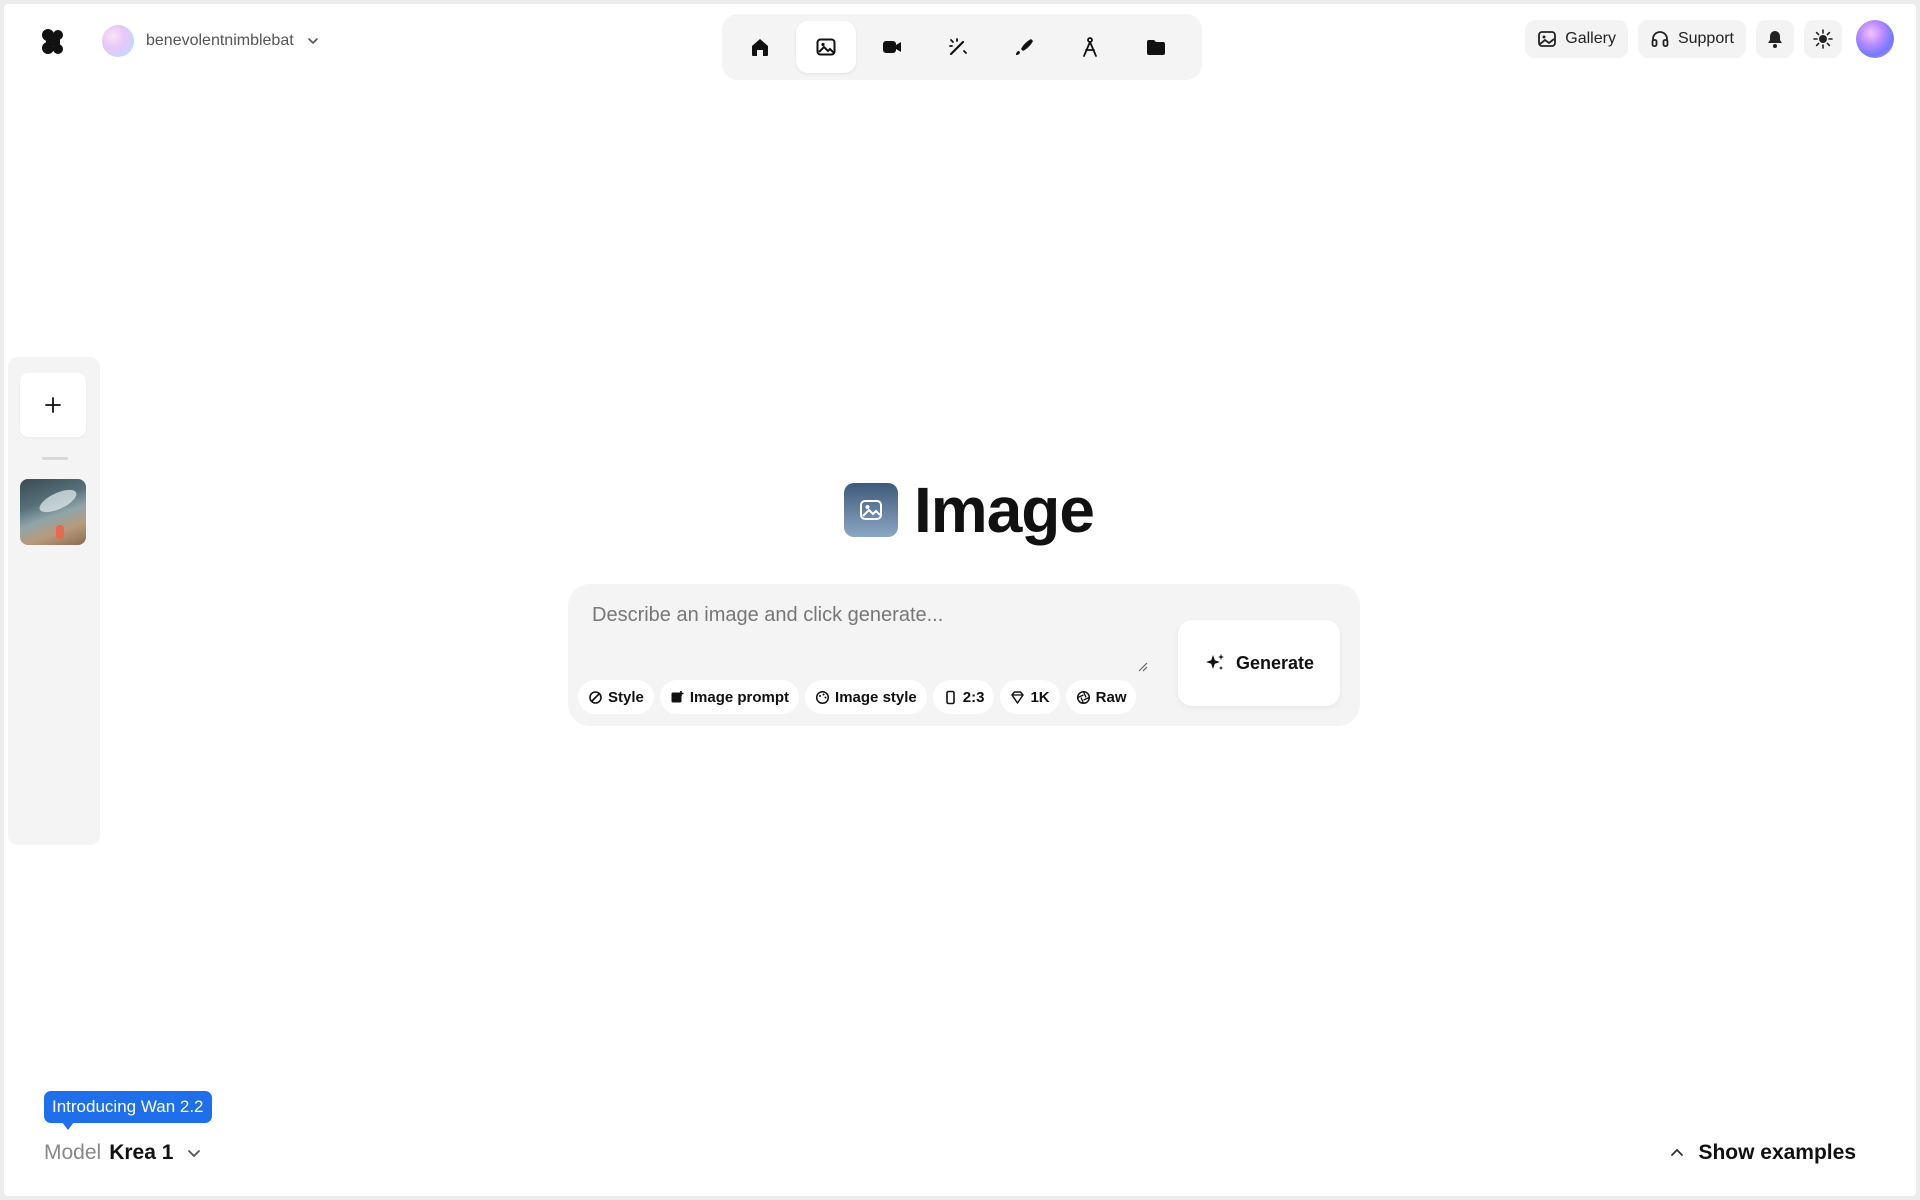 The width and height of the screenshot is (1920, 1200). I want to click on page-header: Image, so click(969, 510).